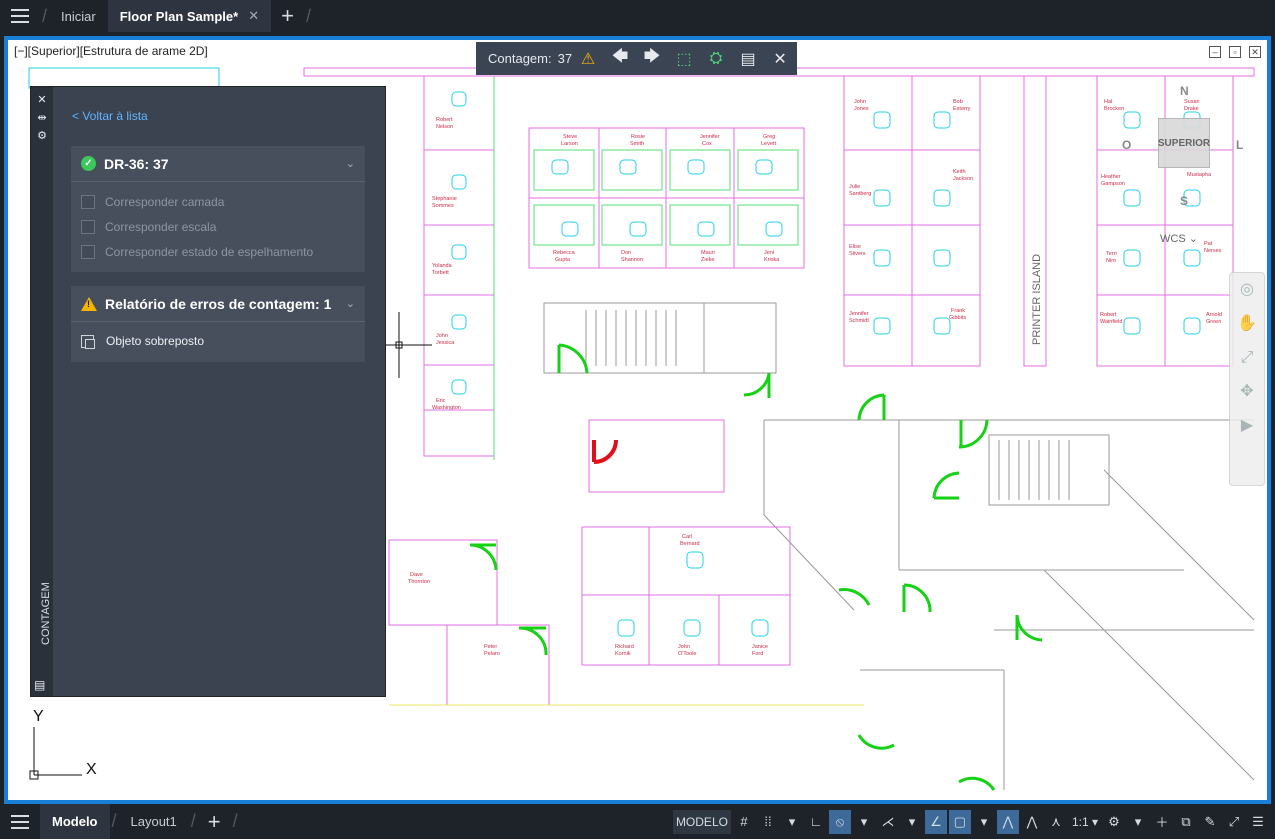  What do you see at coordinates (684, 58) in the screenshot?
I see `zoom-extents-icon: ⬚` at bounding box center [684, 58].